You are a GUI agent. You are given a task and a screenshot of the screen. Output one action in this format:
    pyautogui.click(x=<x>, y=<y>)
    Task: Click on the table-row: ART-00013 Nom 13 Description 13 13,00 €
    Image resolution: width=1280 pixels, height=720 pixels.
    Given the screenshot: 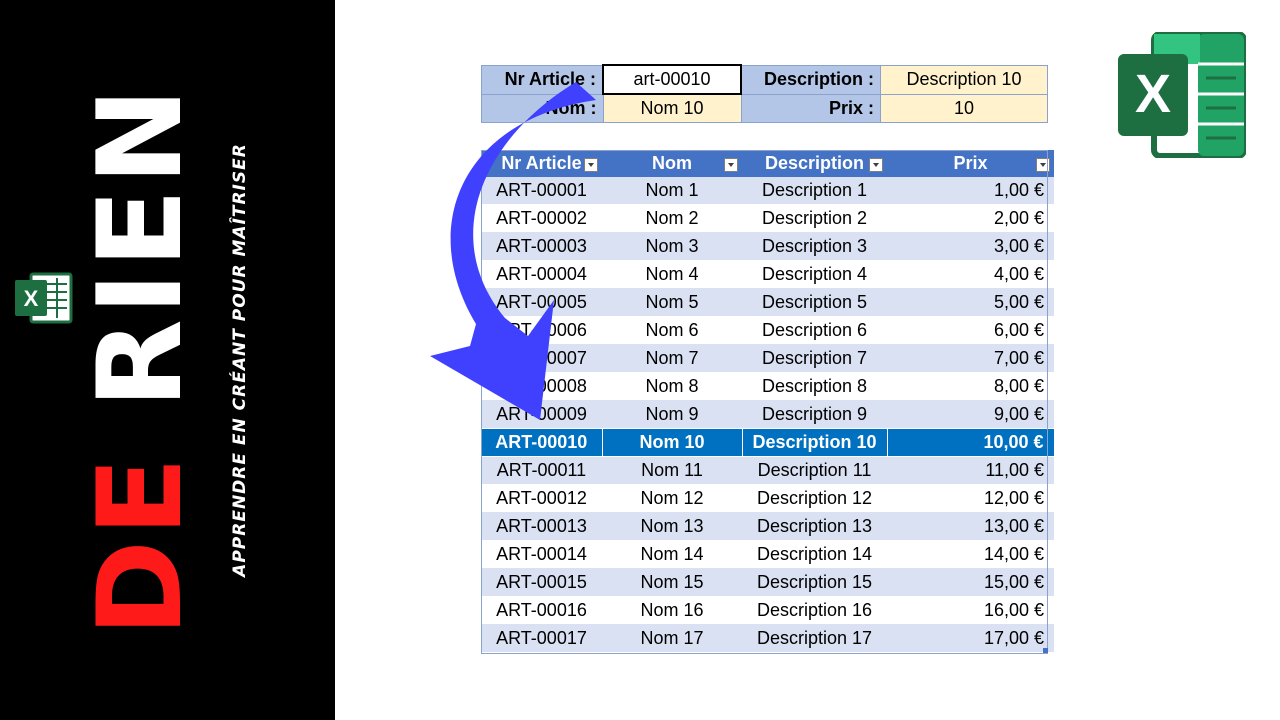 What is the action you would take?
    pyautogui.click(x=768, y=526)
    